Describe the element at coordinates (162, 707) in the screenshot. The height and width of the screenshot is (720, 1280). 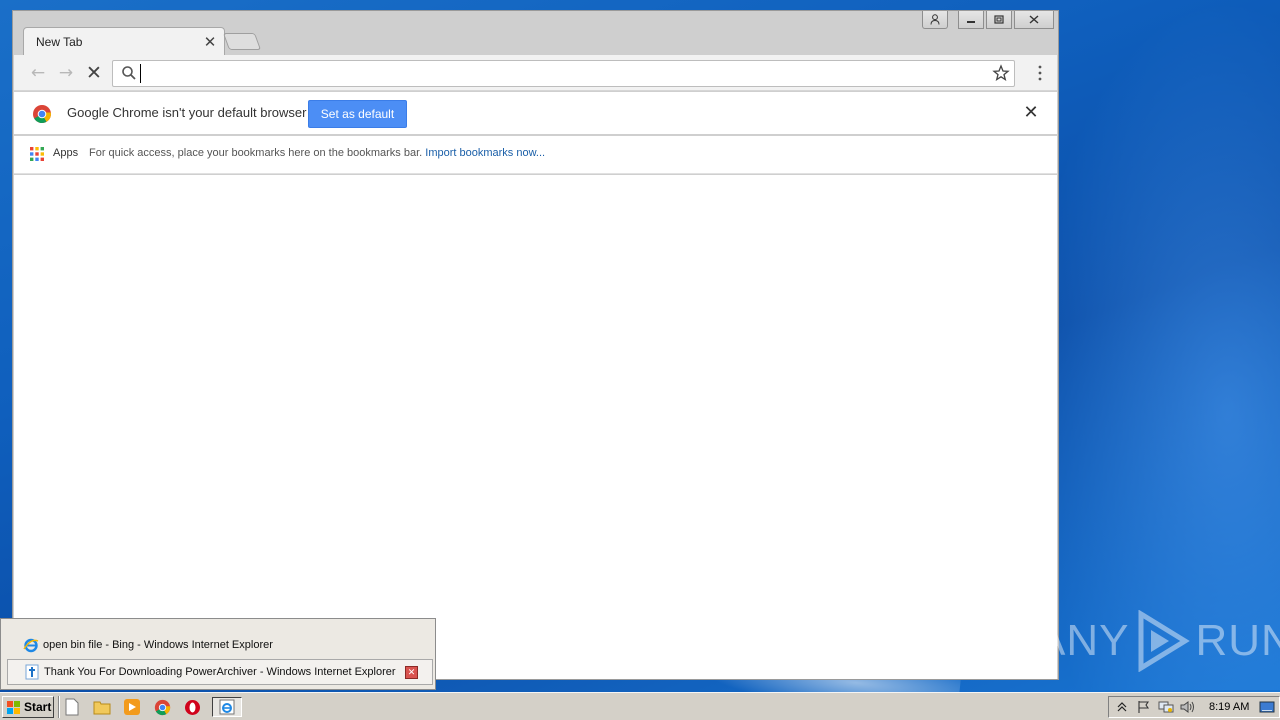
I see `chrome-taskbar-icon` at that location.